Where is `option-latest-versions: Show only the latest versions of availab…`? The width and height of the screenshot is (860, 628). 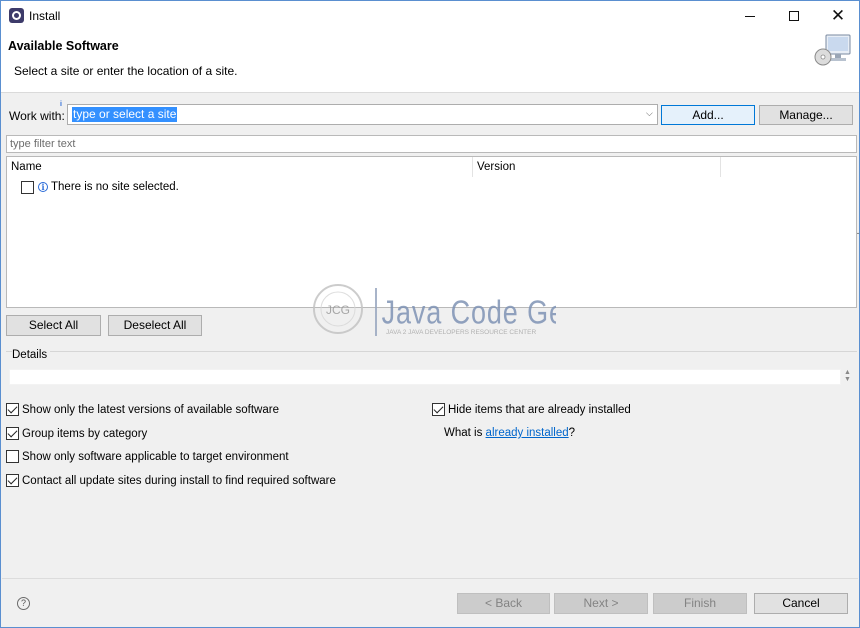 option-latest-versions: Show only the latest versions of availab… is located at coordinates (142, 409).